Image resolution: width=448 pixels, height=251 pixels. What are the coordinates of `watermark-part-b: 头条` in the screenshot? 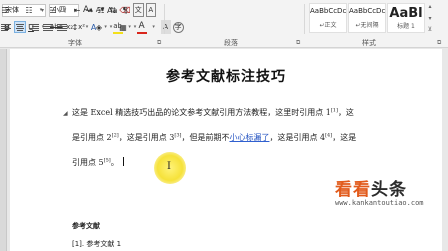 It's located at (389, 190).